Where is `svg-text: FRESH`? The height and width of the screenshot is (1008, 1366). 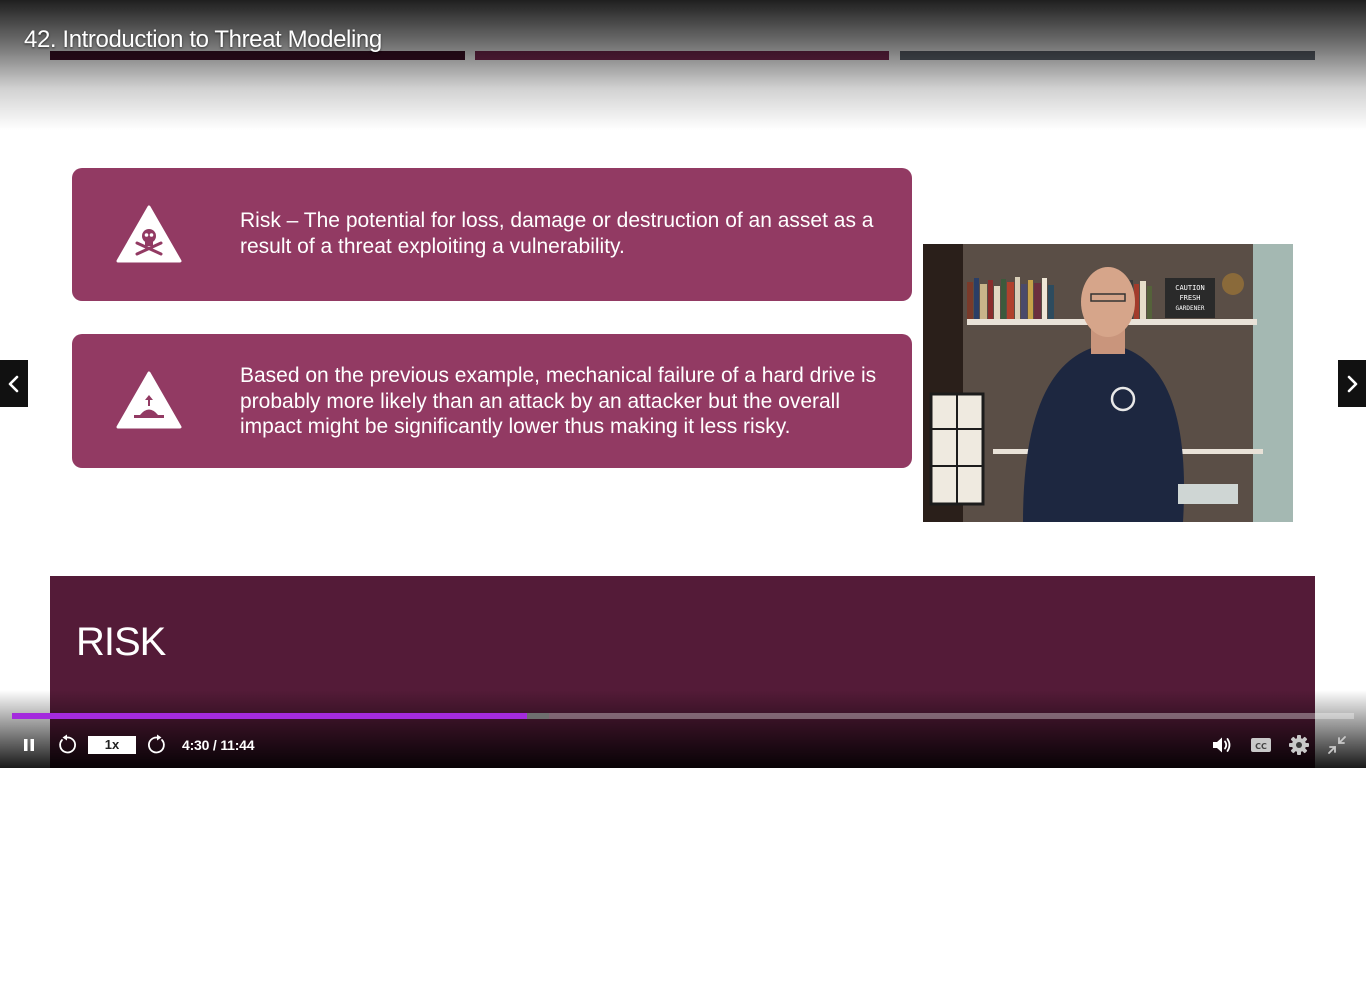 svg-text: FRESH is located at coordinates (1189, 298).